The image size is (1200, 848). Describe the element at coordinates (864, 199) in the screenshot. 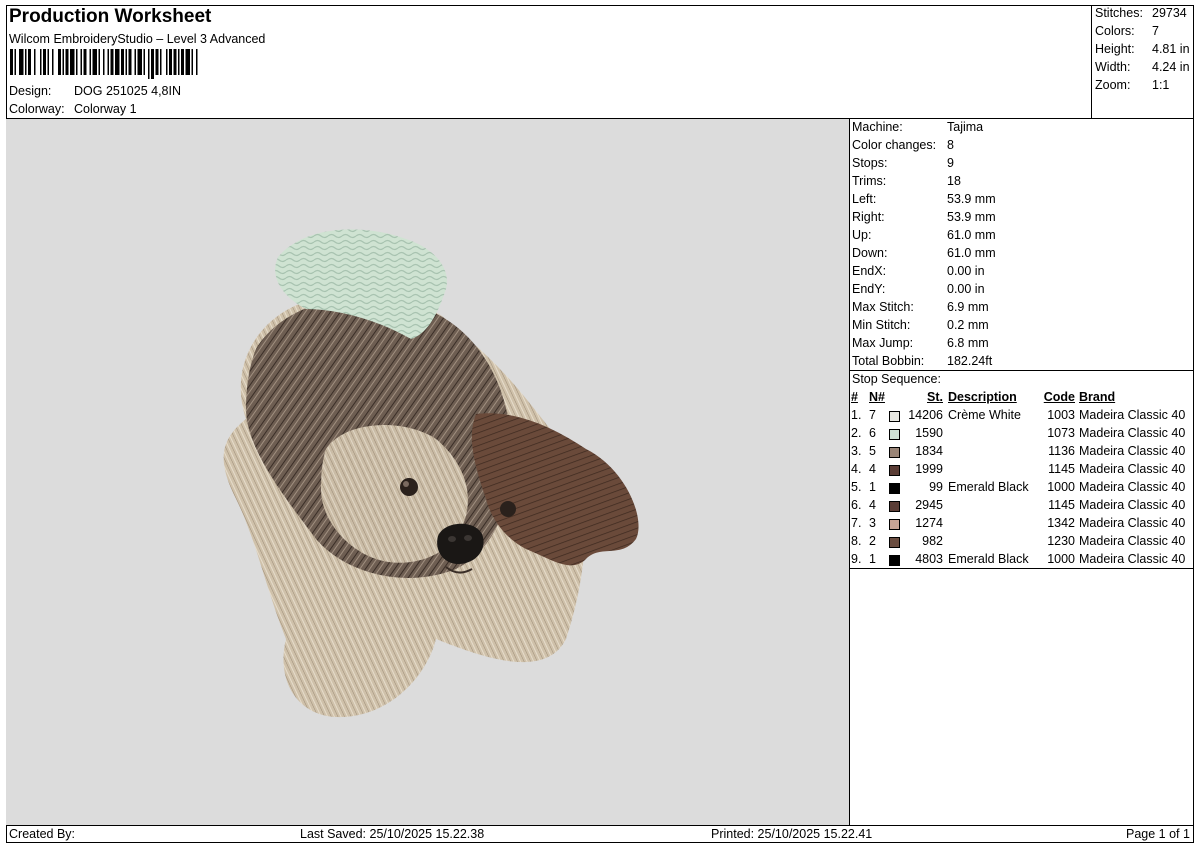

I see `machine-info-label: Left:` at that location.